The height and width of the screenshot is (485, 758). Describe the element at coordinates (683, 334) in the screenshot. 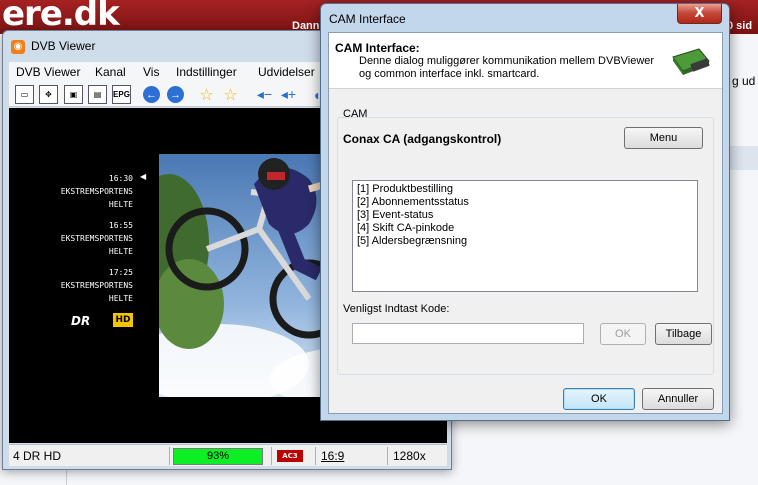

I see `back-button: Tilbage` at that location.